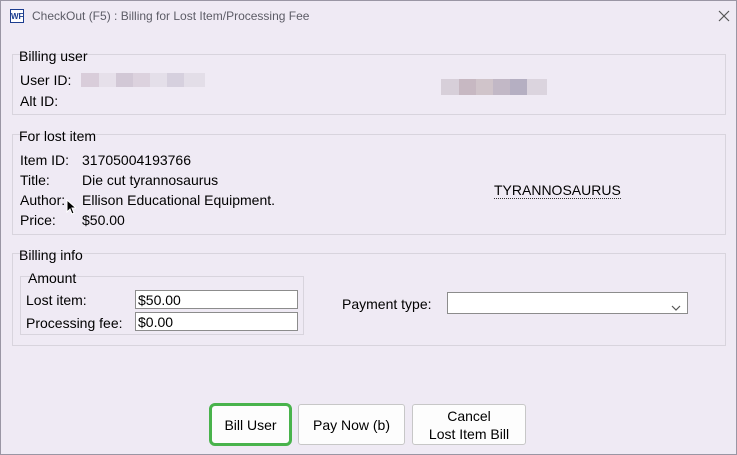 The height and width of the screenshot is (455, 737). What do you see at coordinates (724, 16) in the screenshot?
I see `close-icon` at bounding box center [724, 16].